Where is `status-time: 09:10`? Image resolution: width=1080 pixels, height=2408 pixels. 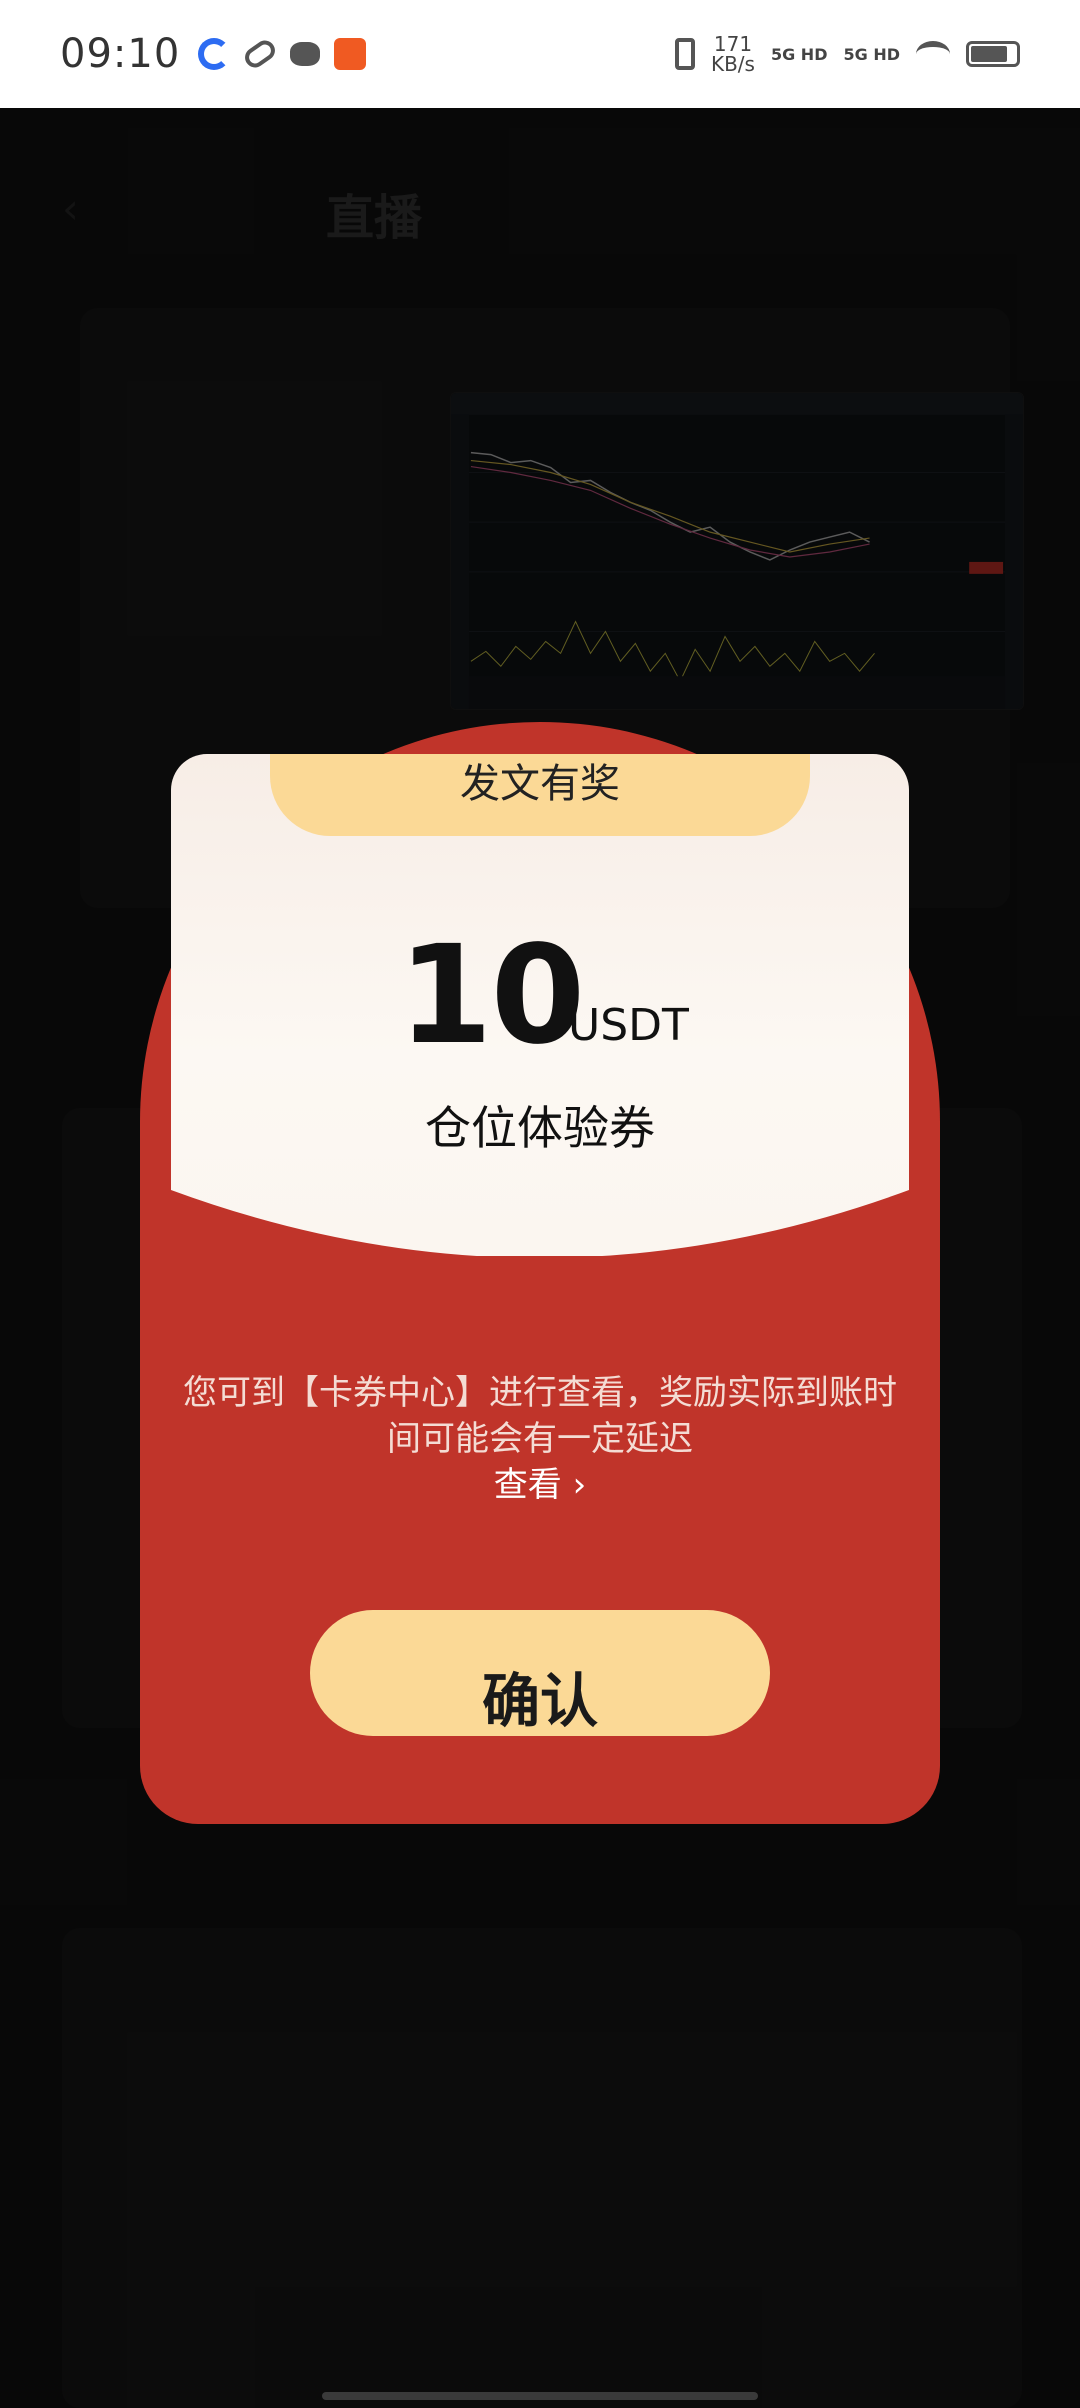
status-time: 09:10 is located at coordinates (120, 54).